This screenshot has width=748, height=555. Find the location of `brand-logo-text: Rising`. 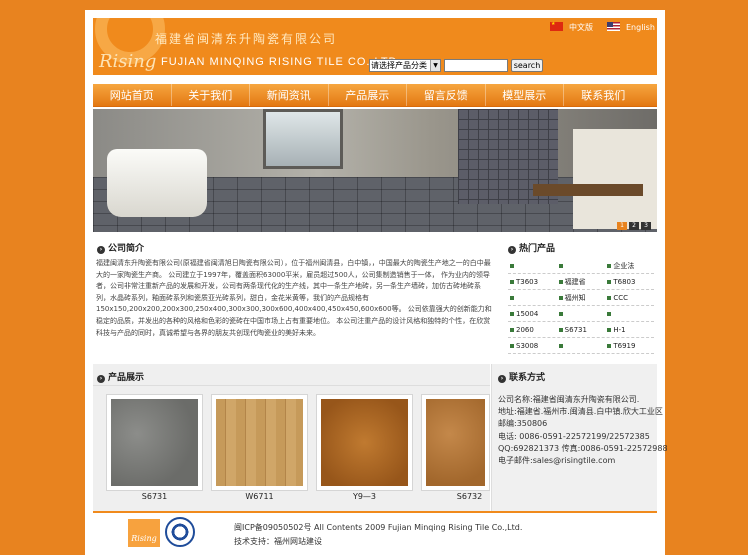

brand-logo-text: Rising is located at coordinates (128, 61).